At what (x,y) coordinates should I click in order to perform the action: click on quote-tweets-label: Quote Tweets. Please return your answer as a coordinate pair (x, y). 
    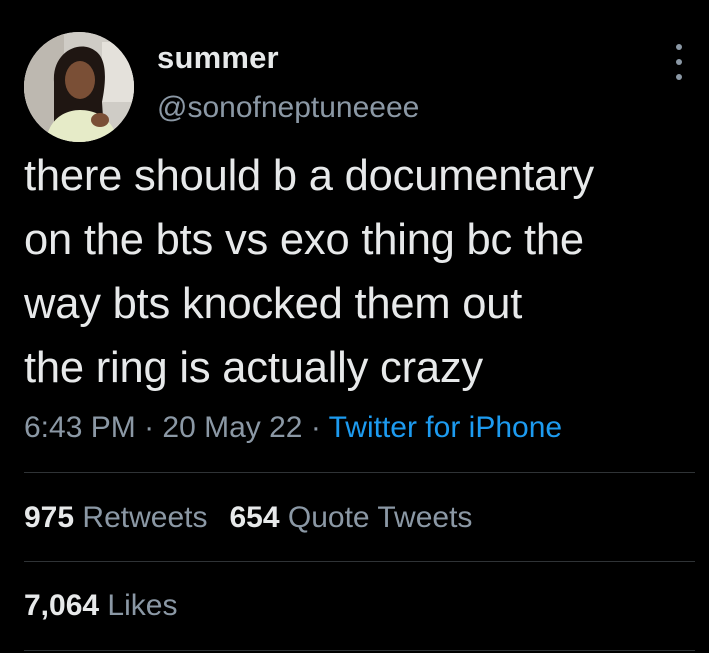
    Looking at the image, I should click on (380, 517).